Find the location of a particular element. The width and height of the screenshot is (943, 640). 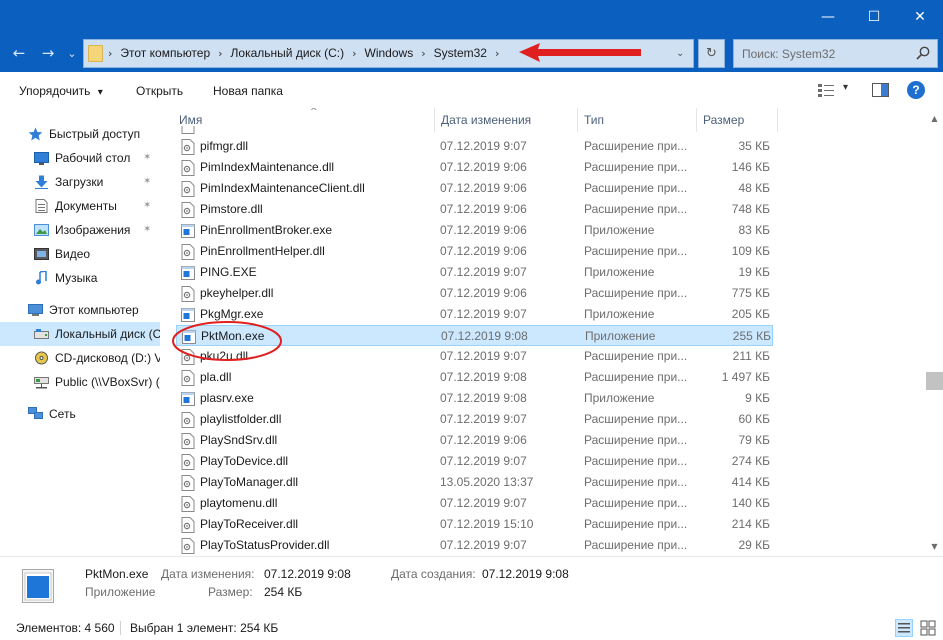

sidebar-item: Локальный диск (C:) is located at coordinates (80, 334).